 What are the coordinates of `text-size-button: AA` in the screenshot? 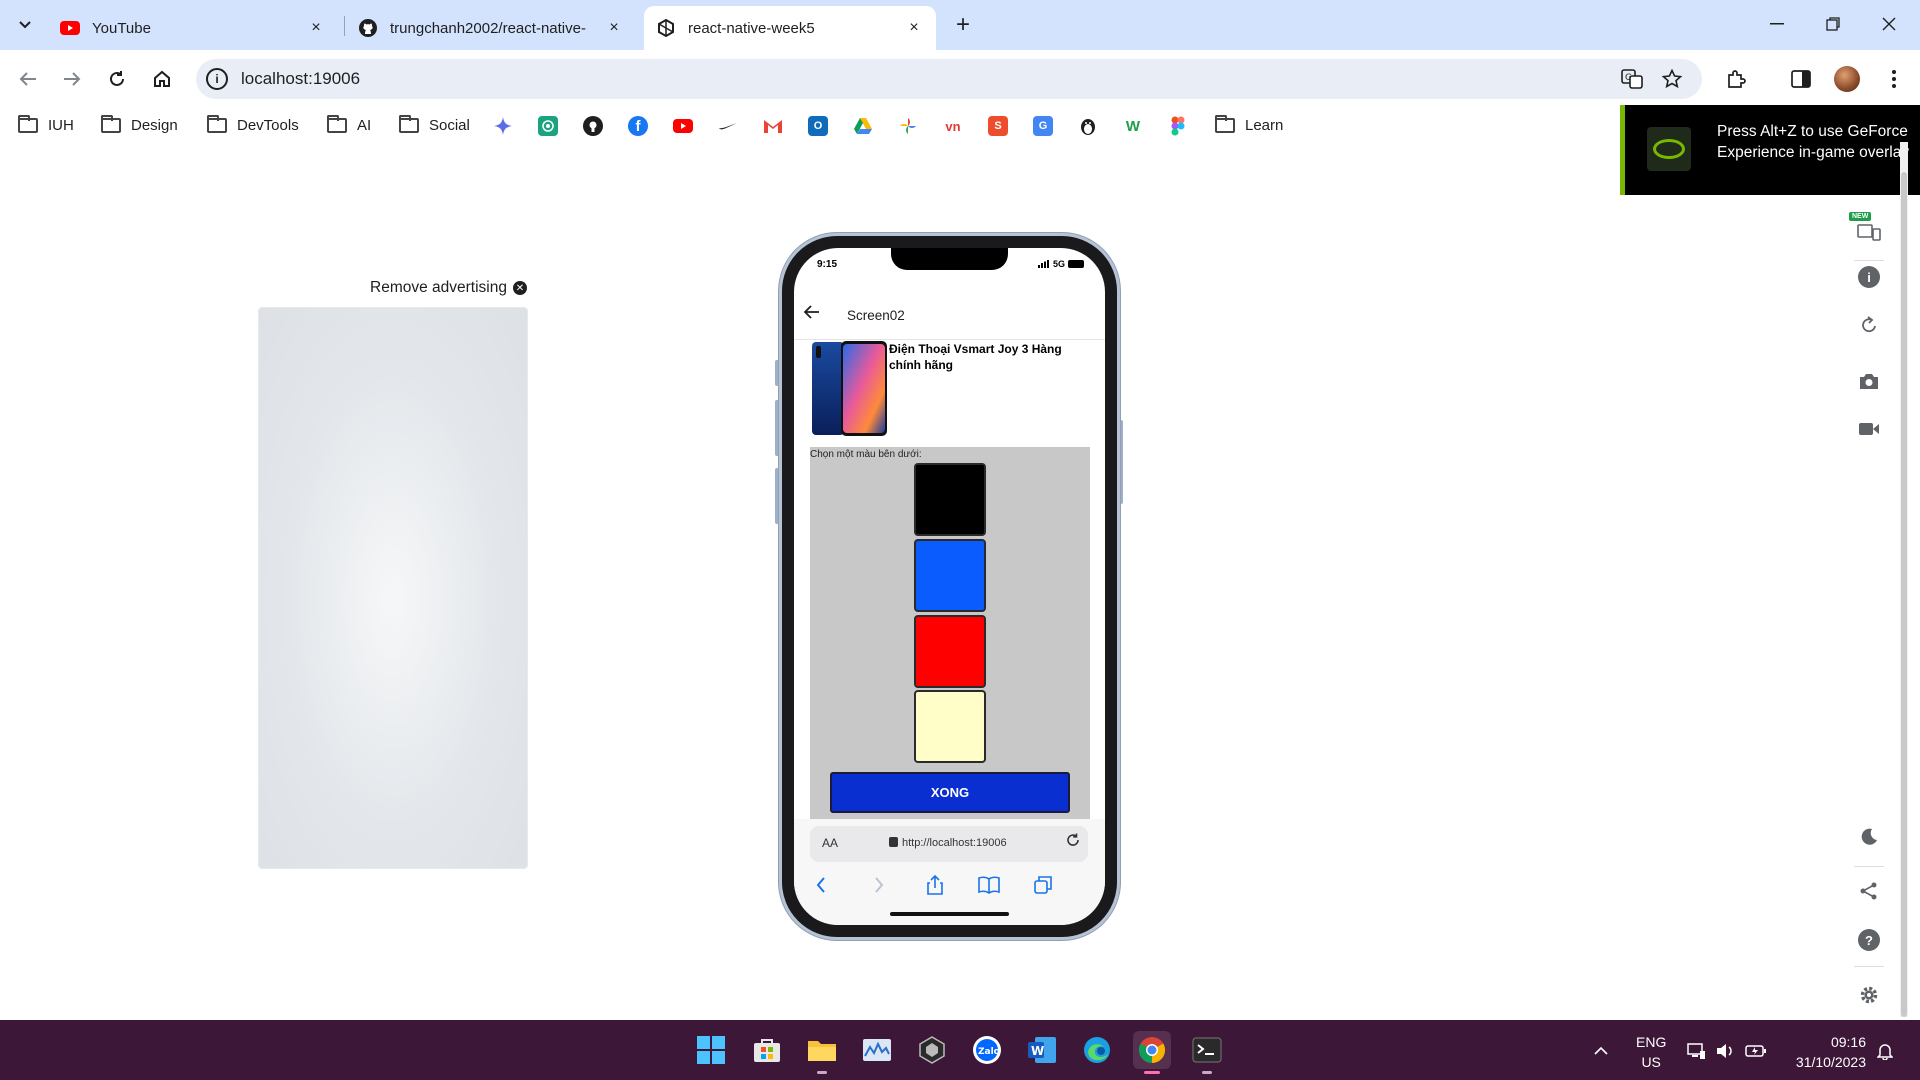 It's located at (830, 843).